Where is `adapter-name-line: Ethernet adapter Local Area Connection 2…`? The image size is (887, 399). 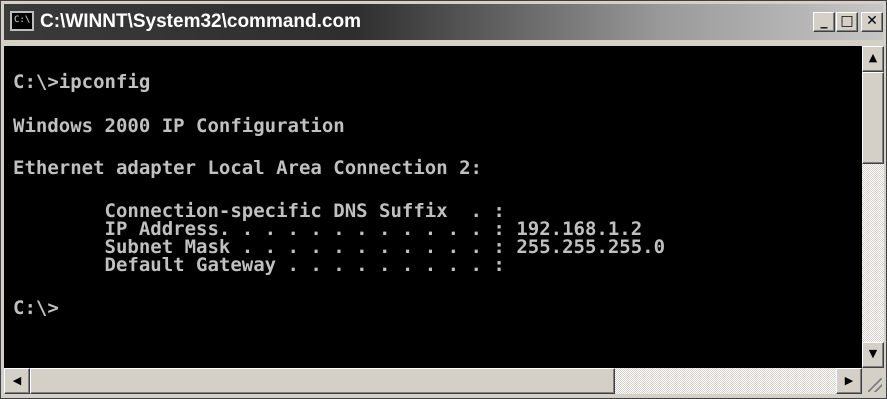 adapter-name-line: Ethernet adapter Local Area Connection 2… is located at coordinates (247, 168).